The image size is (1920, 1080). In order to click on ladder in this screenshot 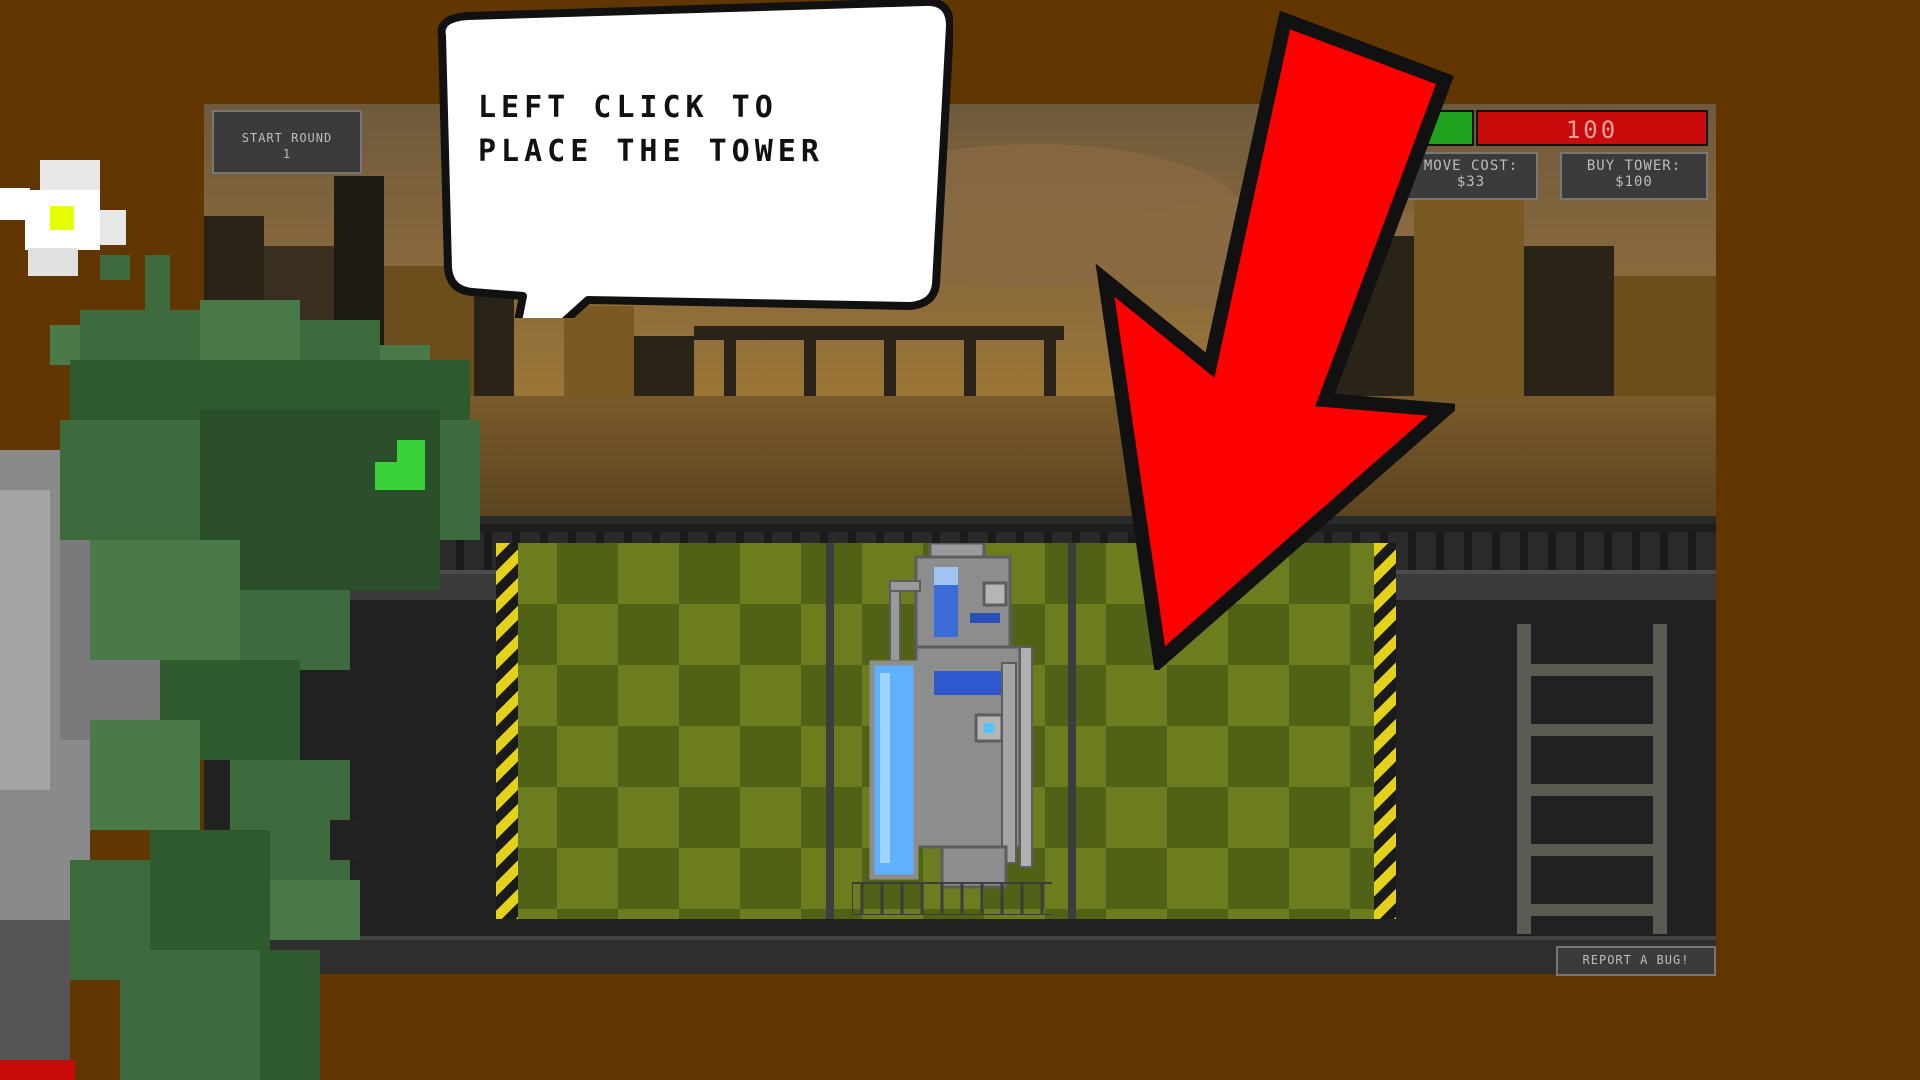, I will do `click(1592, 779)`.